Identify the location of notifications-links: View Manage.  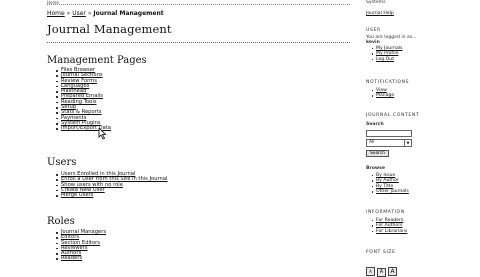
(383, 93).